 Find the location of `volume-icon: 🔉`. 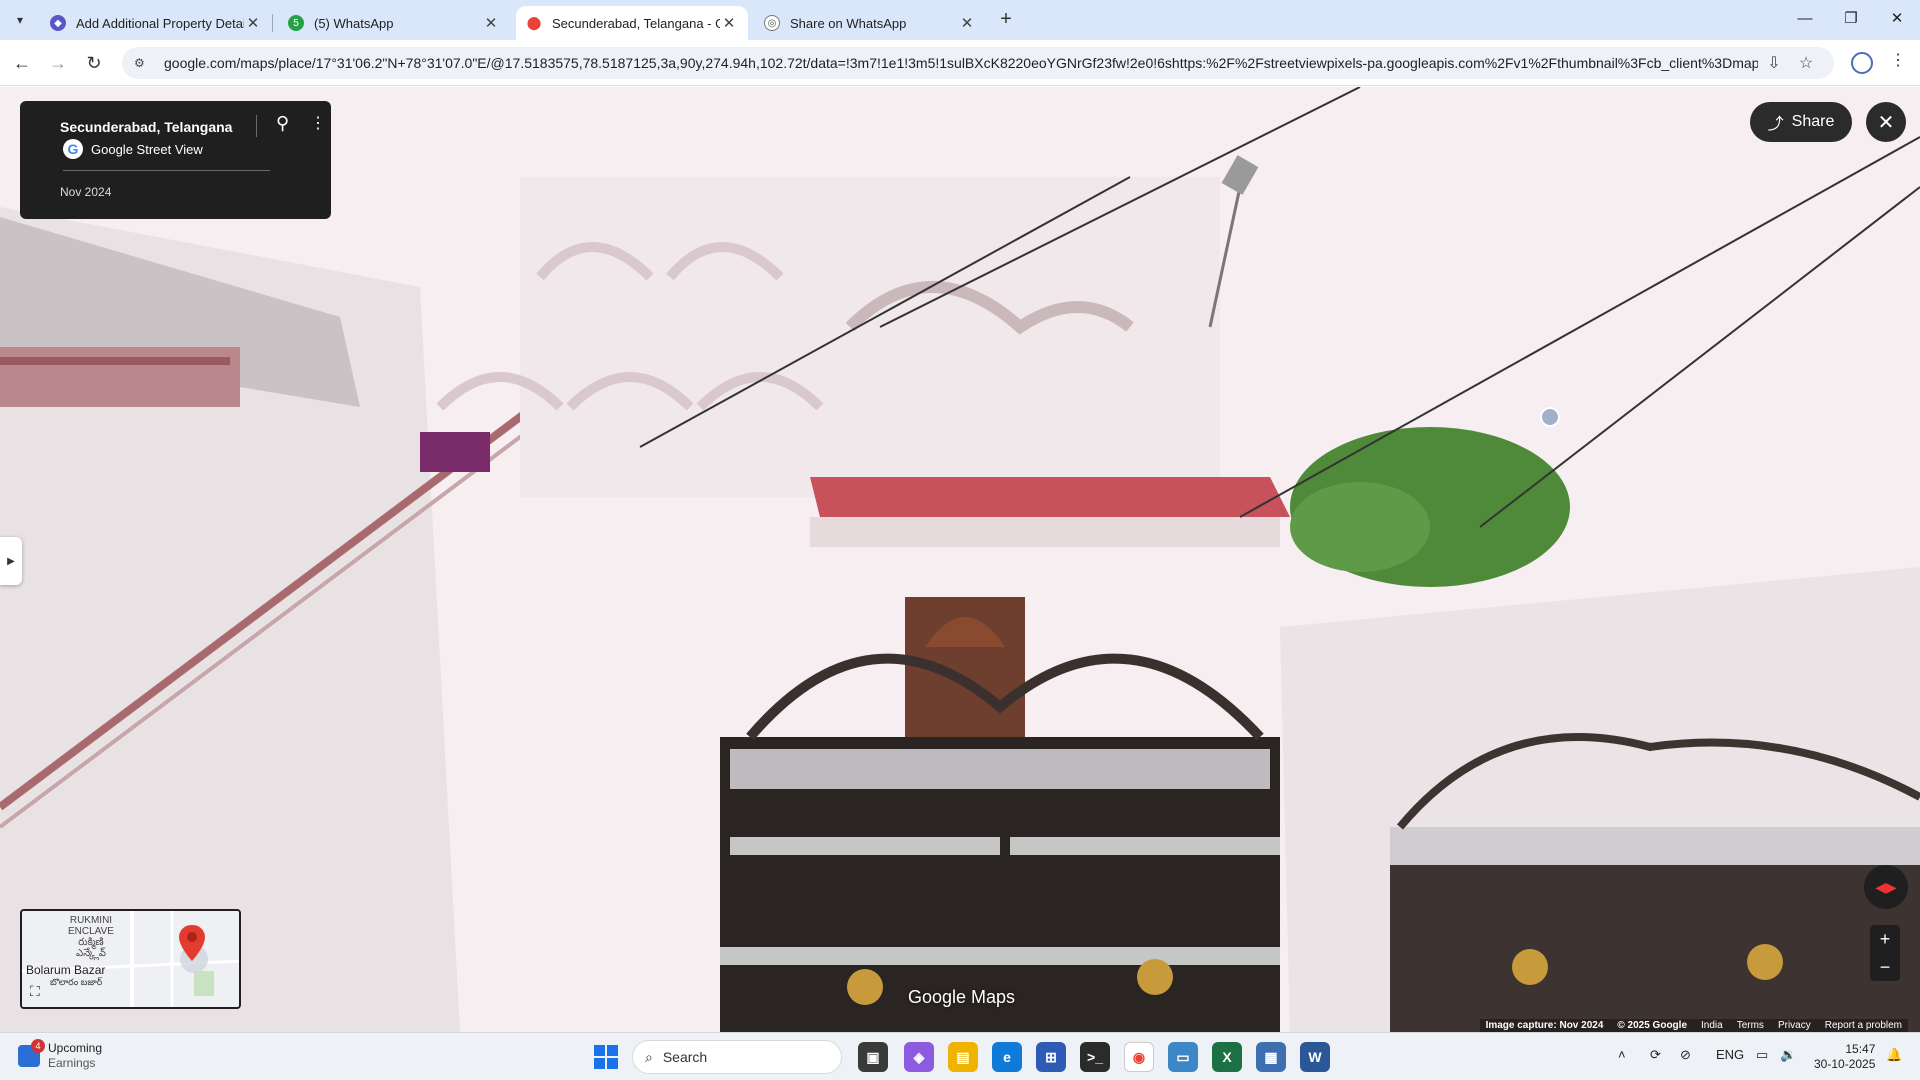

volume-icon: 🔉 is located at coordinates (1788, 1055).